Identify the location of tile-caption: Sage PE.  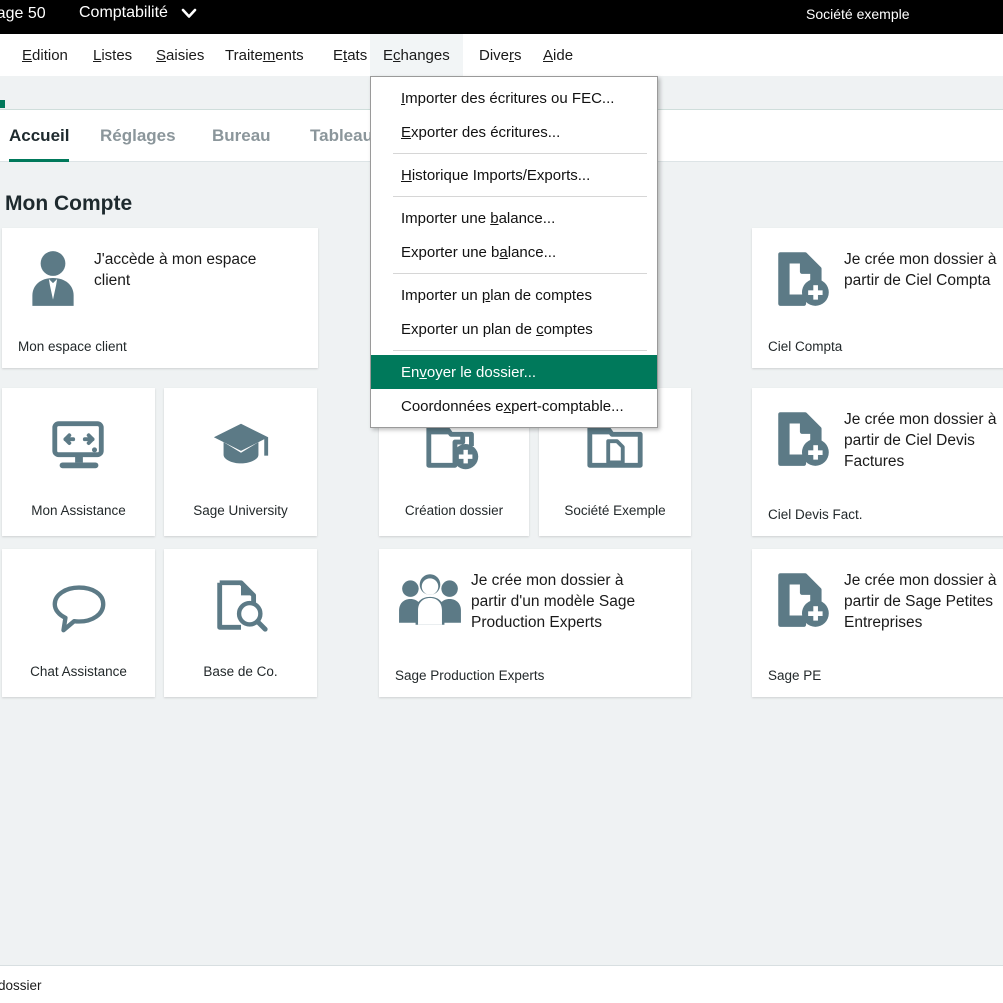
(795, 675).